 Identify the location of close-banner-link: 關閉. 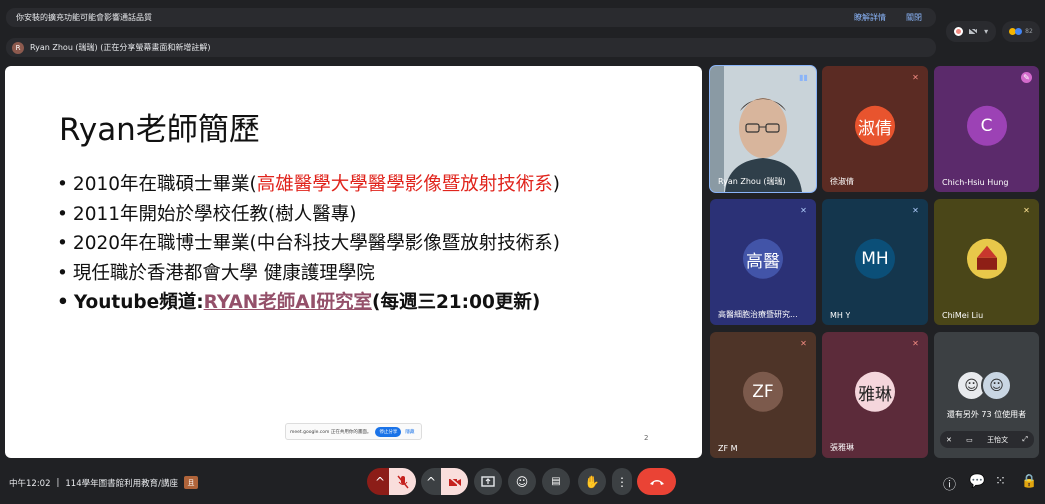
(914, 17).